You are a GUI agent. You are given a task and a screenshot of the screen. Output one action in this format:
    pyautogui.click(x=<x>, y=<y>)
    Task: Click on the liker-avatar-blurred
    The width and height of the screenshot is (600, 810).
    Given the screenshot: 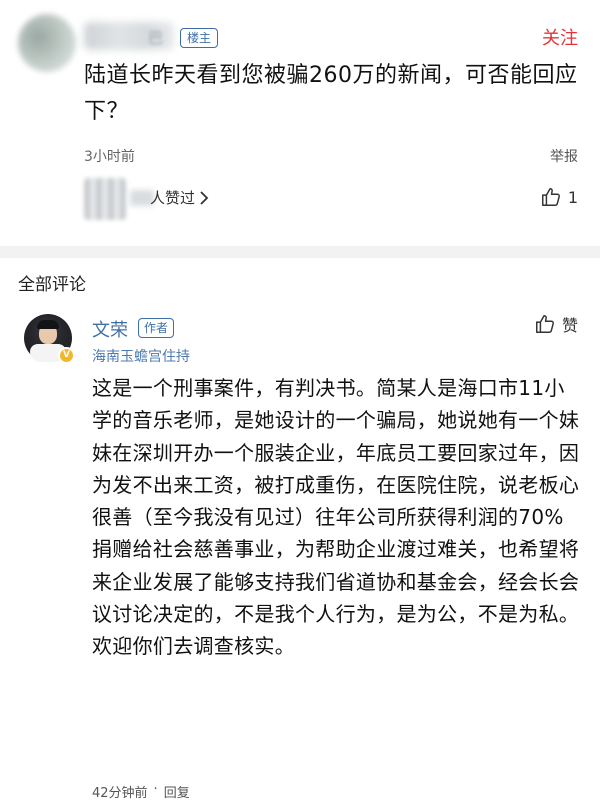 What is the action you would take?
    pyautogui.click(x=105, y=199)
    